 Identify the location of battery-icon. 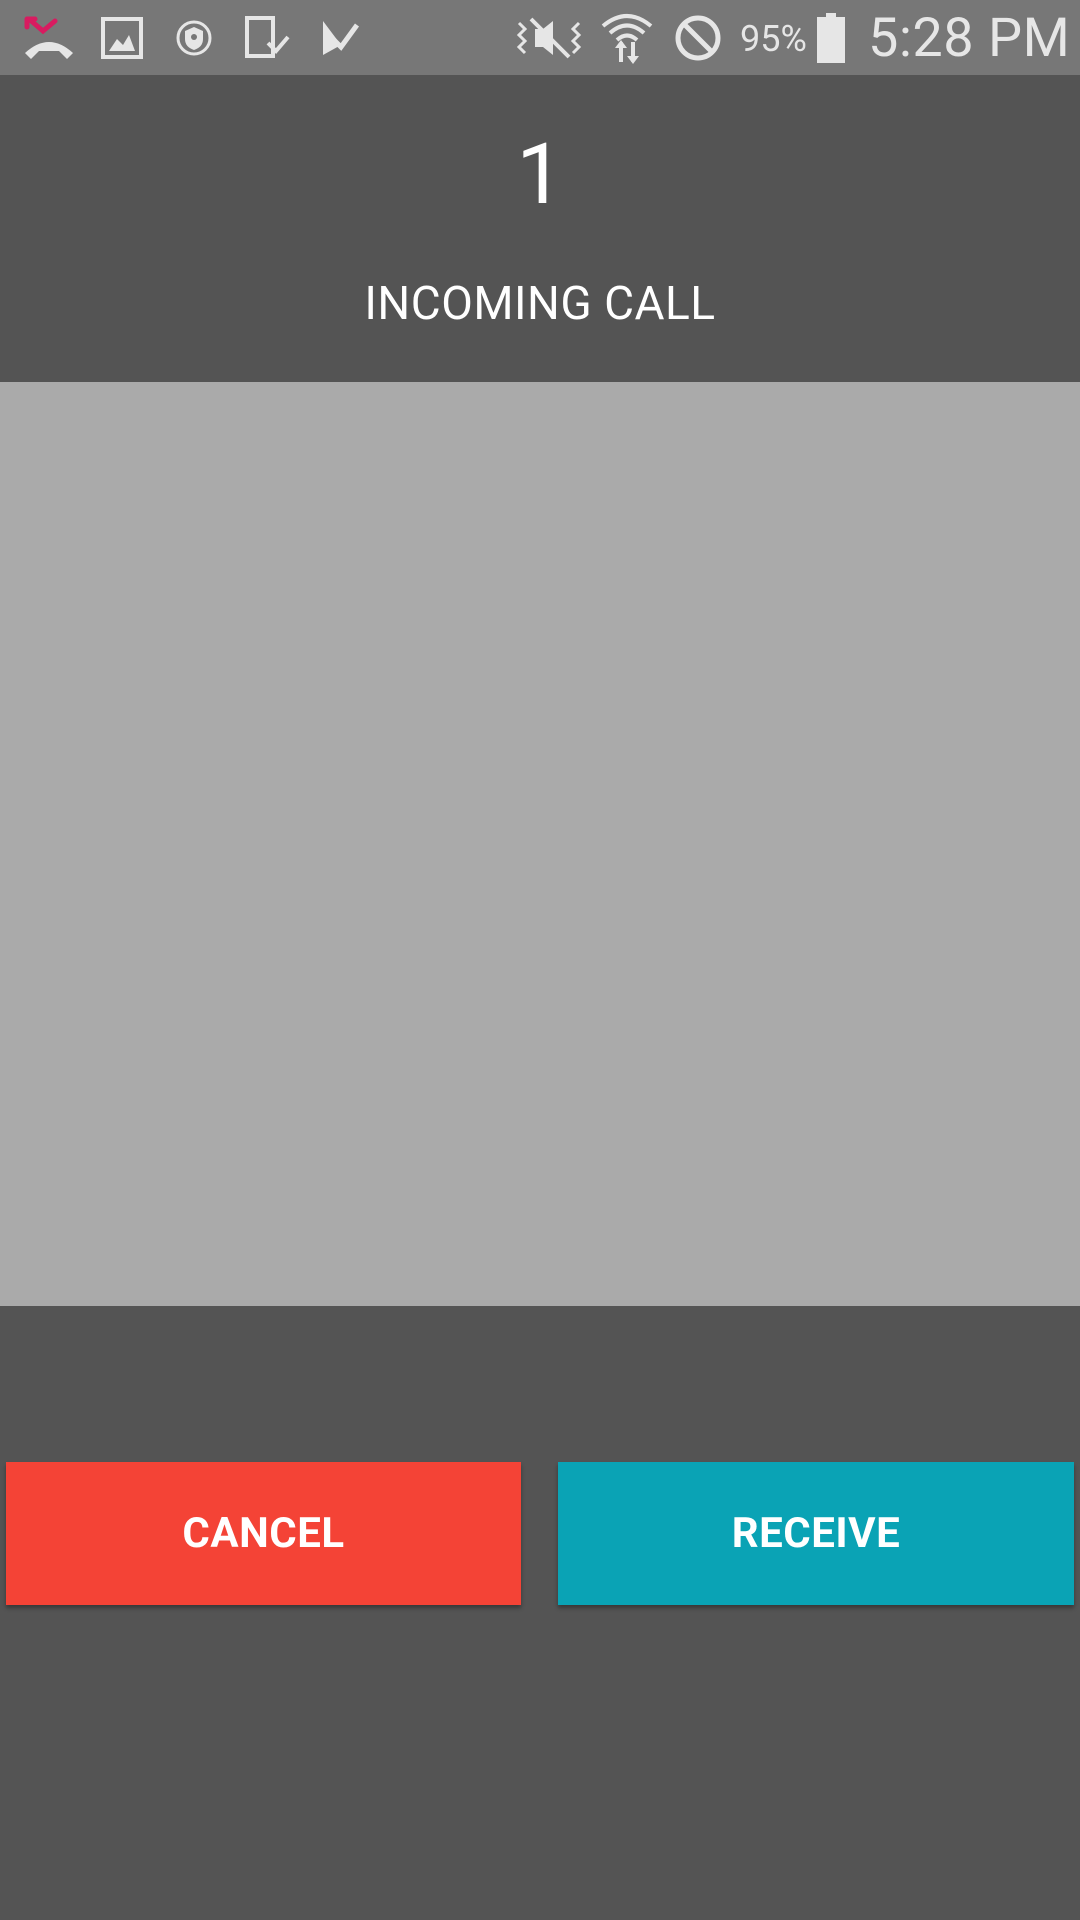
(831, 37).